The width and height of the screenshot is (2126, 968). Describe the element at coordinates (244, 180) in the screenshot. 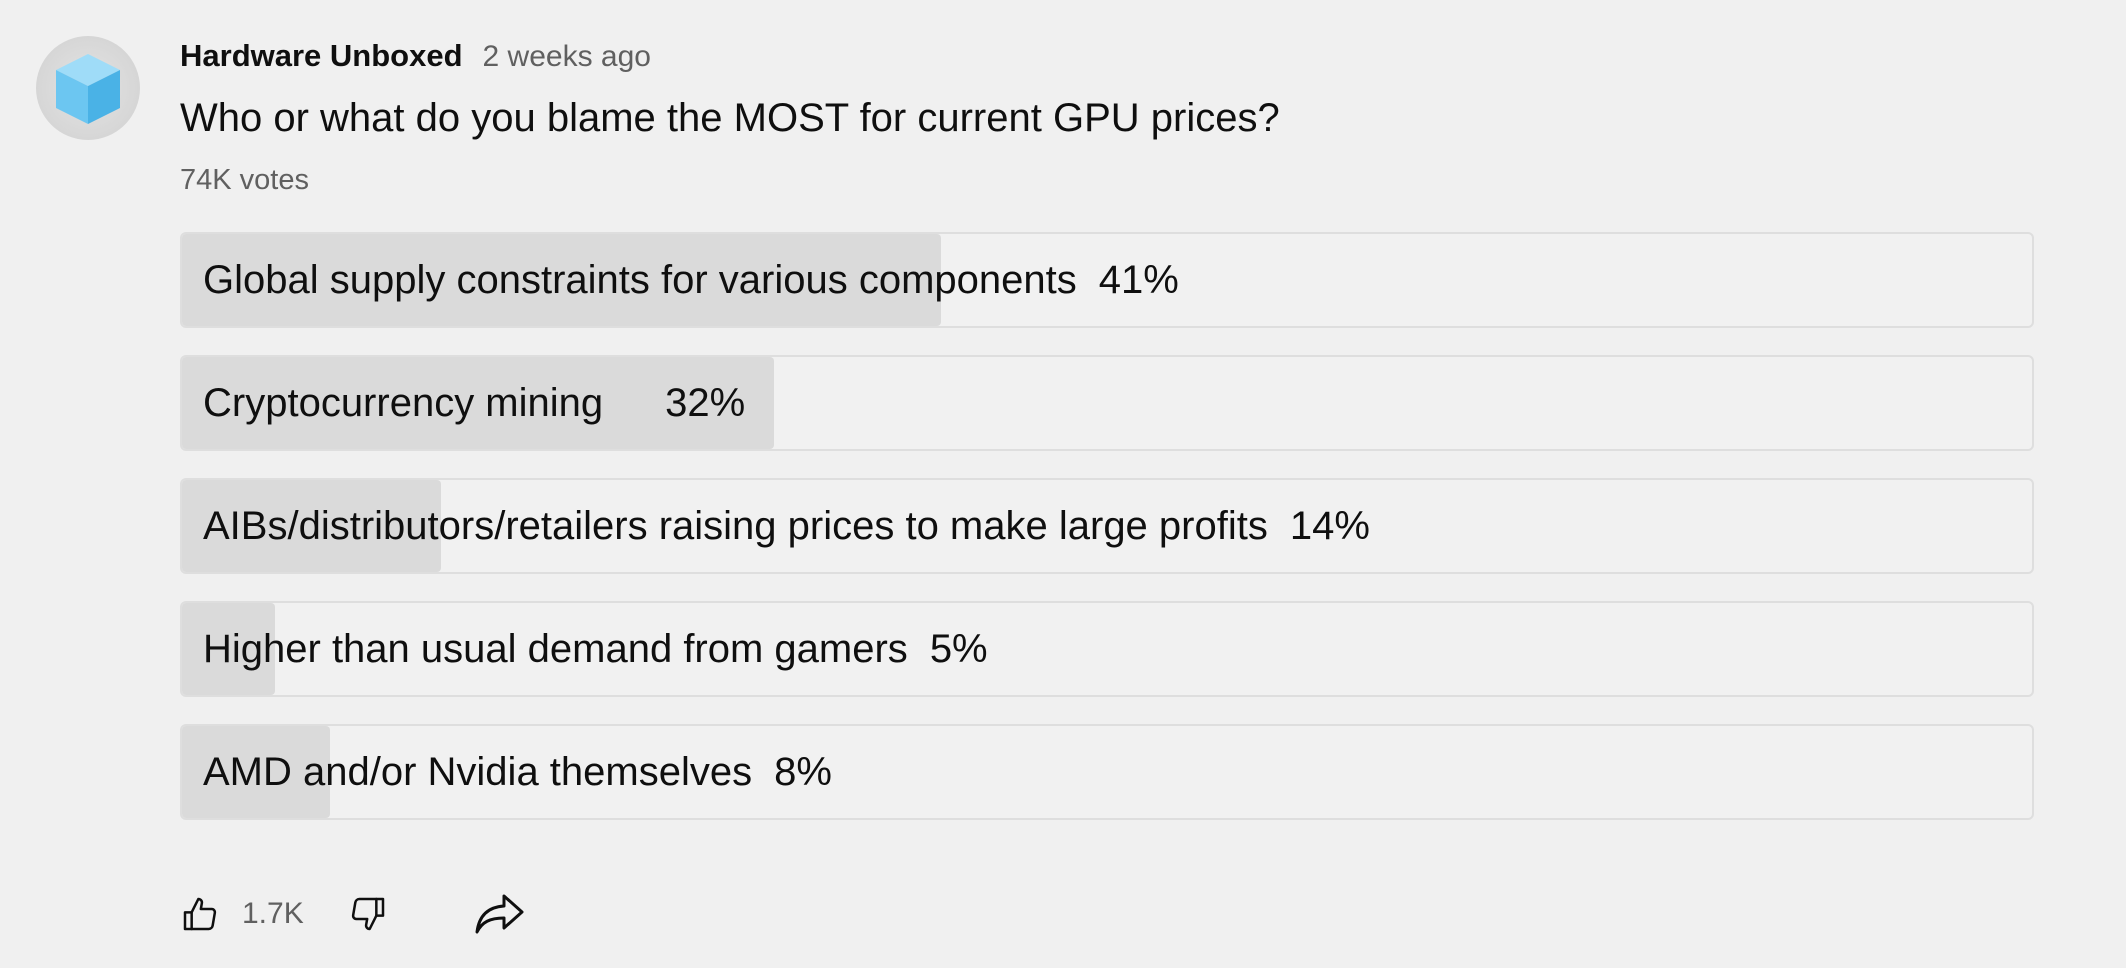

I see `vote-count: 74K votes` at that location.